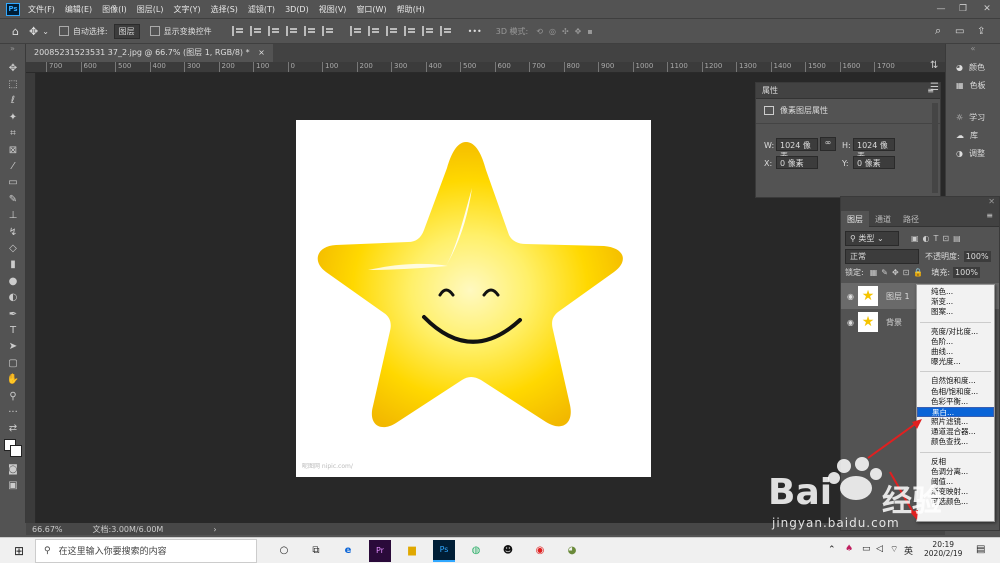 This screenshot has width=1000, height=563. Describe the element at coordinates (476, 551) in the screenshot. I see `wechat-icon: ◍` at that location.